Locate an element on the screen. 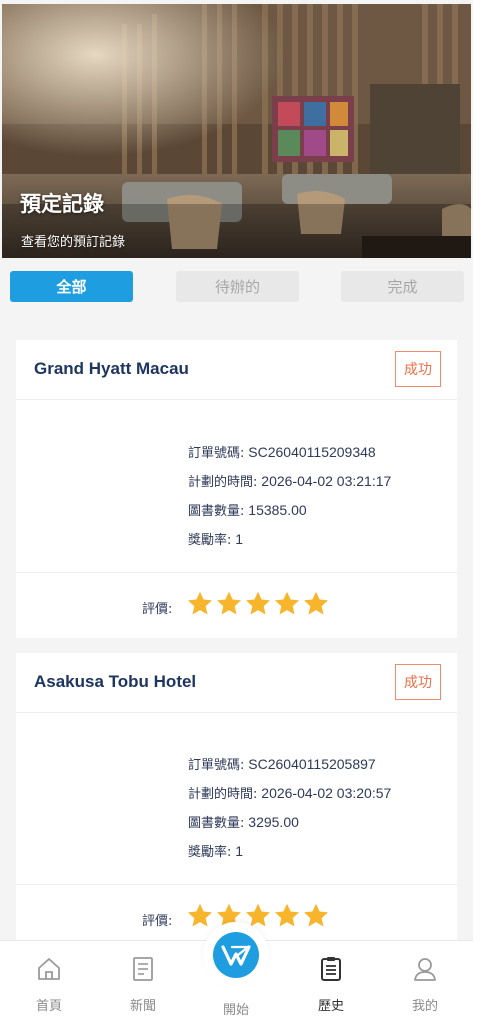 The width and height of the screenshot is (487, 1024). page-subtitle: 查看您的預訂記錄 is located at coordinates (73, 242).